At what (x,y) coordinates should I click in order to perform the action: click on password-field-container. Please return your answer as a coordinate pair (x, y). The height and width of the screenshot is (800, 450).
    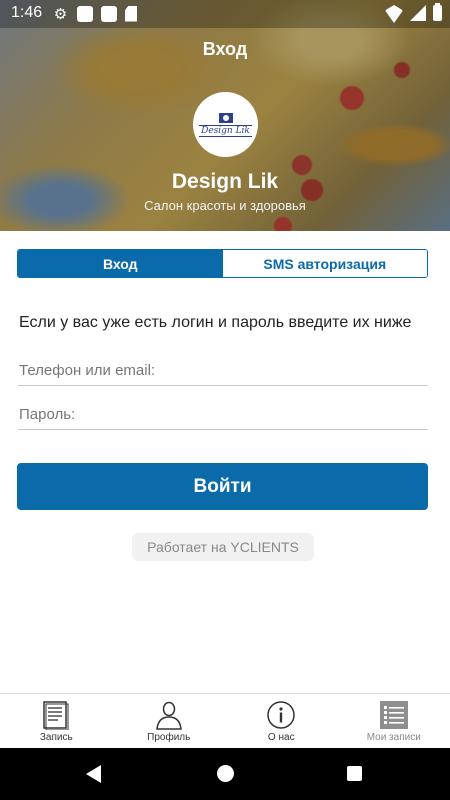
    Looking at the image, I should click on (223, 415).